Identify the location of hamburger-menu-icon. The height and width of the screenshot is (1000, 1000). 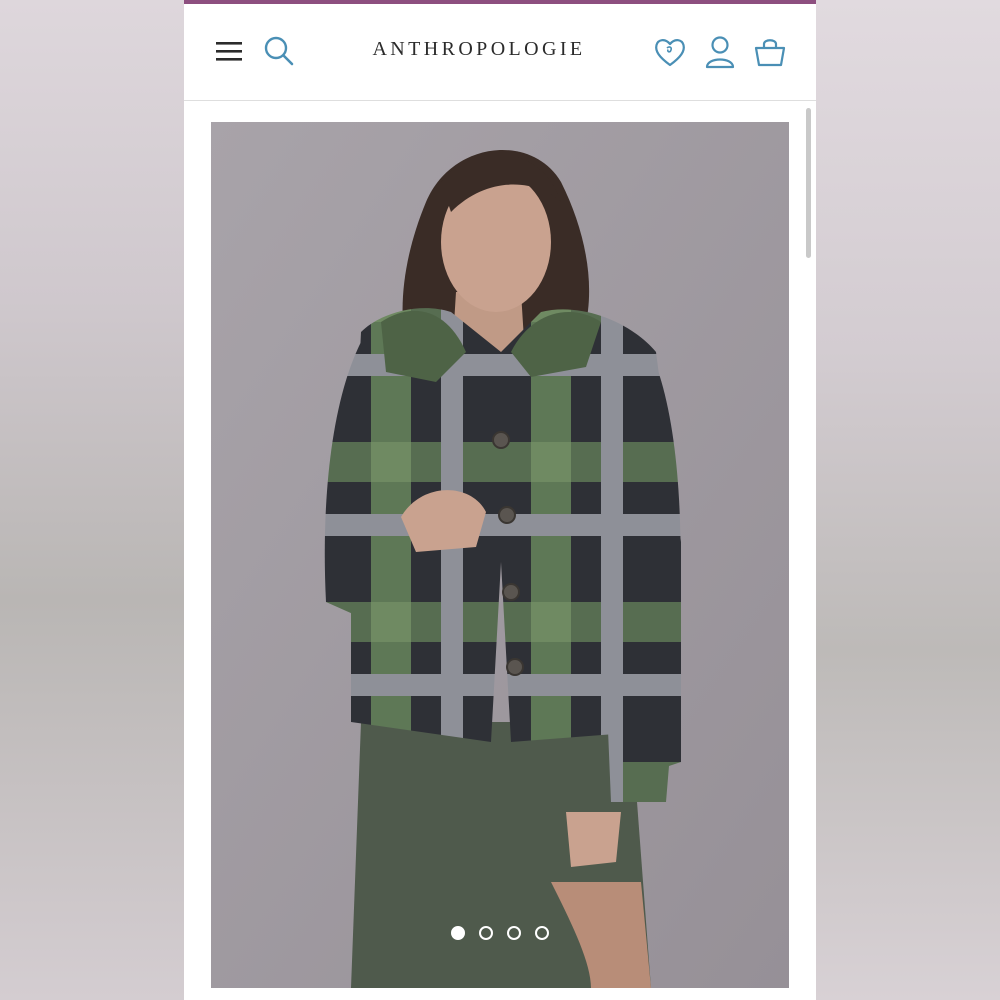
(229, 51).